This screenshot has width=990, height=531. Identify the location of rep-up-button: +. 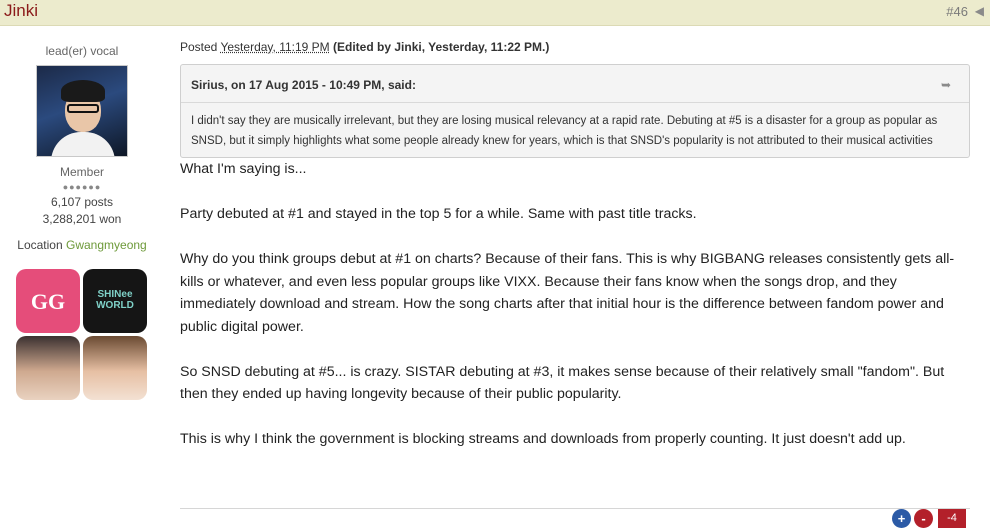
(901, 518).